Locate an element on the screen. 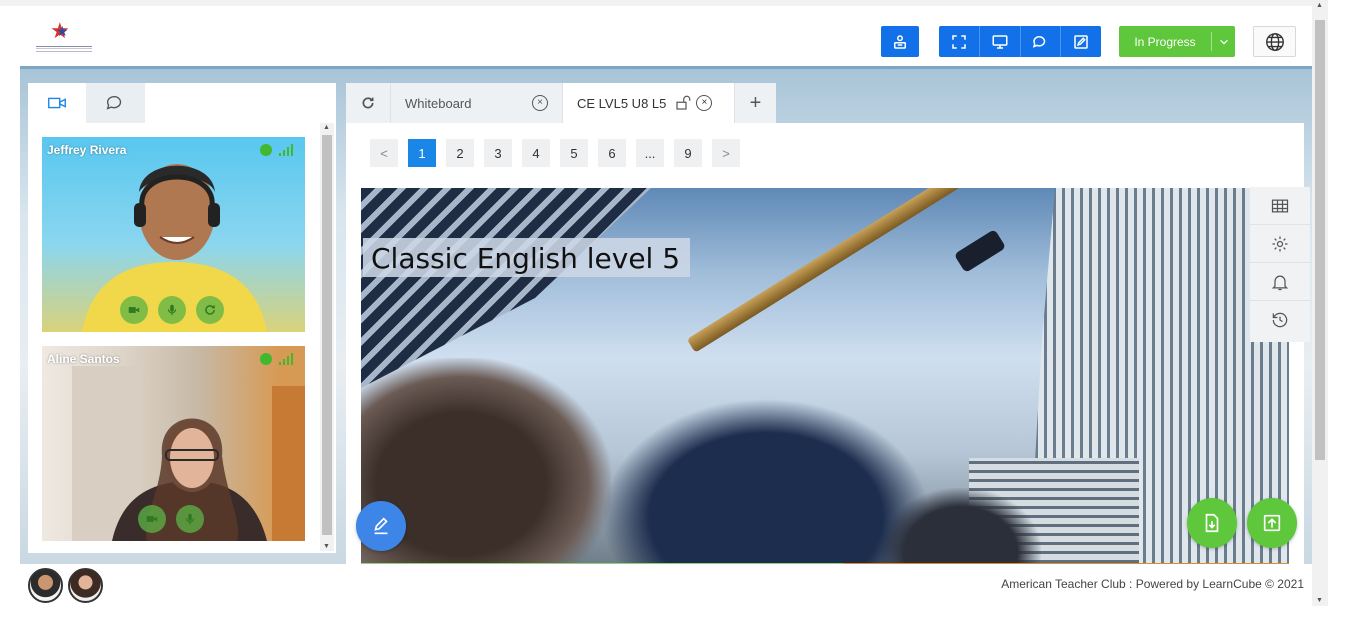  video-camera-icon is located at coordinates (57, 103).